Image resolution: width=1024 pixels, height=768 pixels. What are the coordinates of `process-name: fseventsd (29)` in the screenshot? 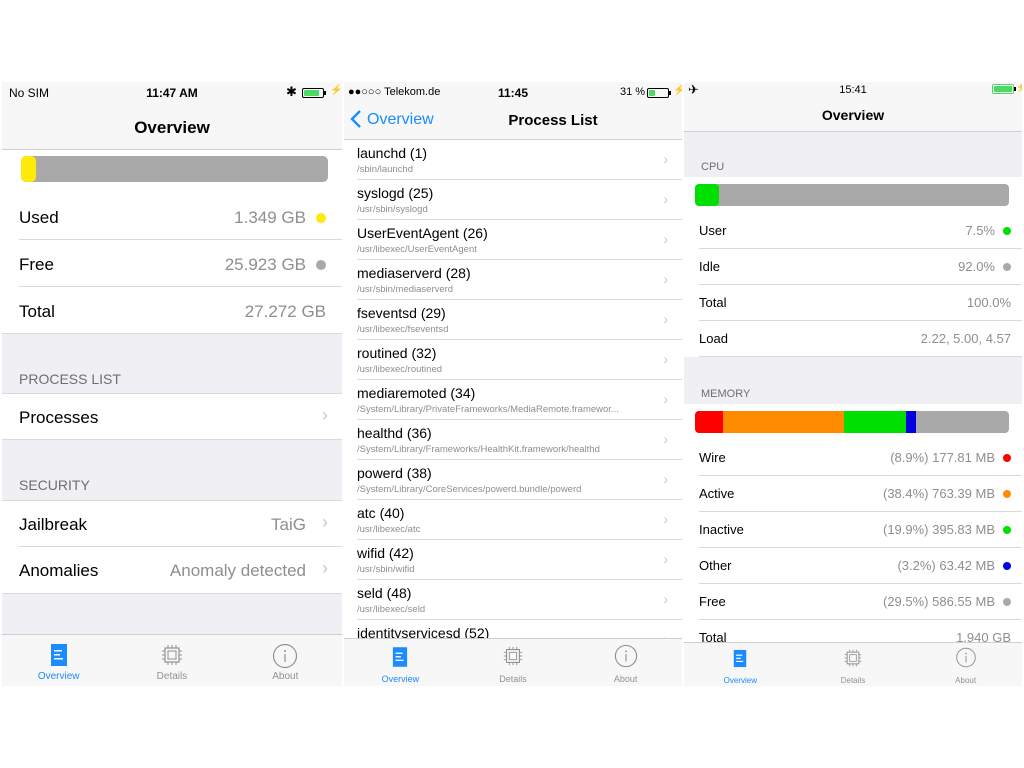 It's located at (401, 313).